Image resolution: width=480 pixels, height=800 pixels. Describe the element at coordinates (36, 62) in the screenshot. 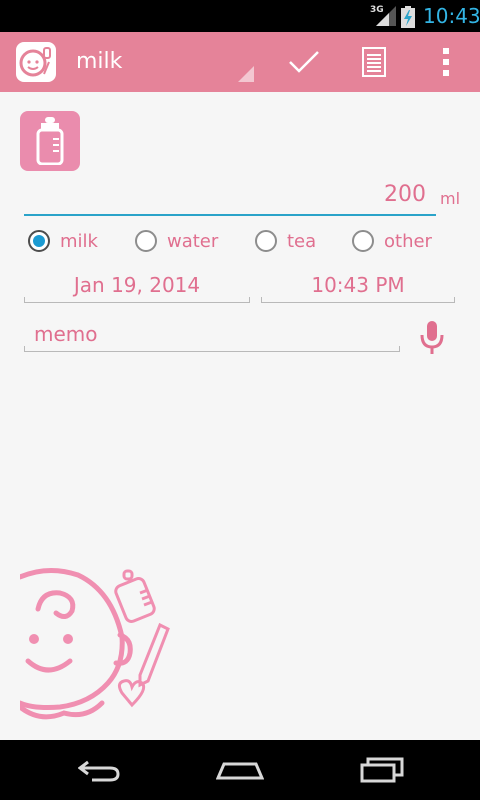

I see `app-logo-icon` at that location.